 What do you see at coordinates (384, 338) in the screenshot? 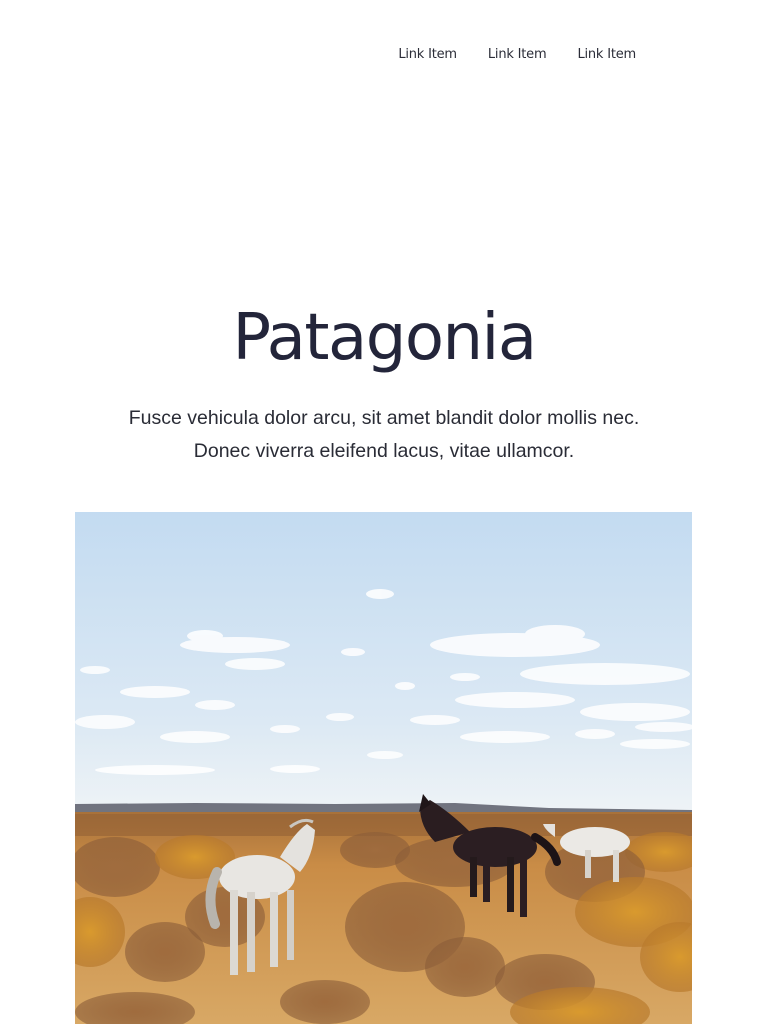
I see `hero-title: Patagonia` at bounding box center [384, 338].